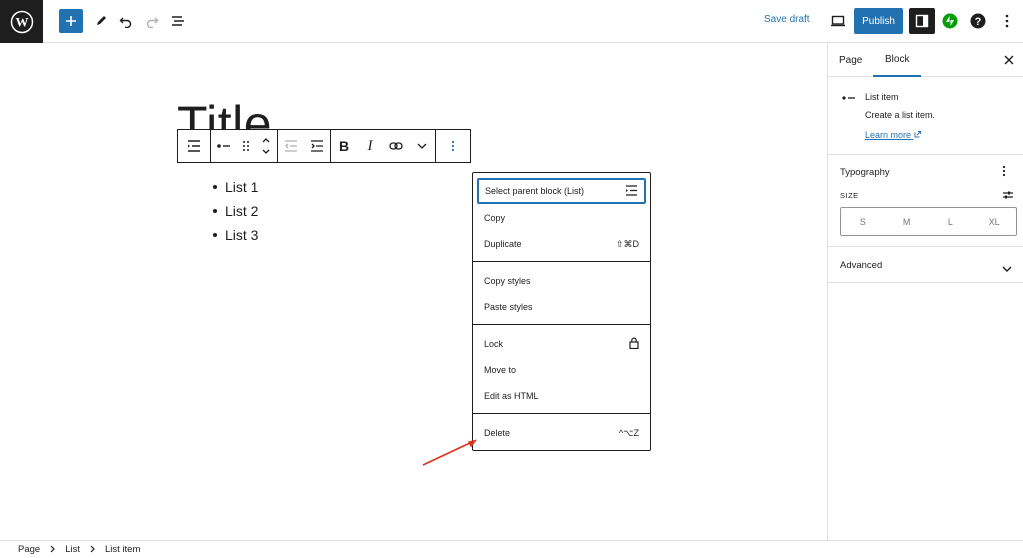 Image resolution: width=1023 pixels, height=558 pixels. What do you see at coordinates (951, 221) in the screenshot?
I see `size-option-l: L` at bounding box center [951, 221].